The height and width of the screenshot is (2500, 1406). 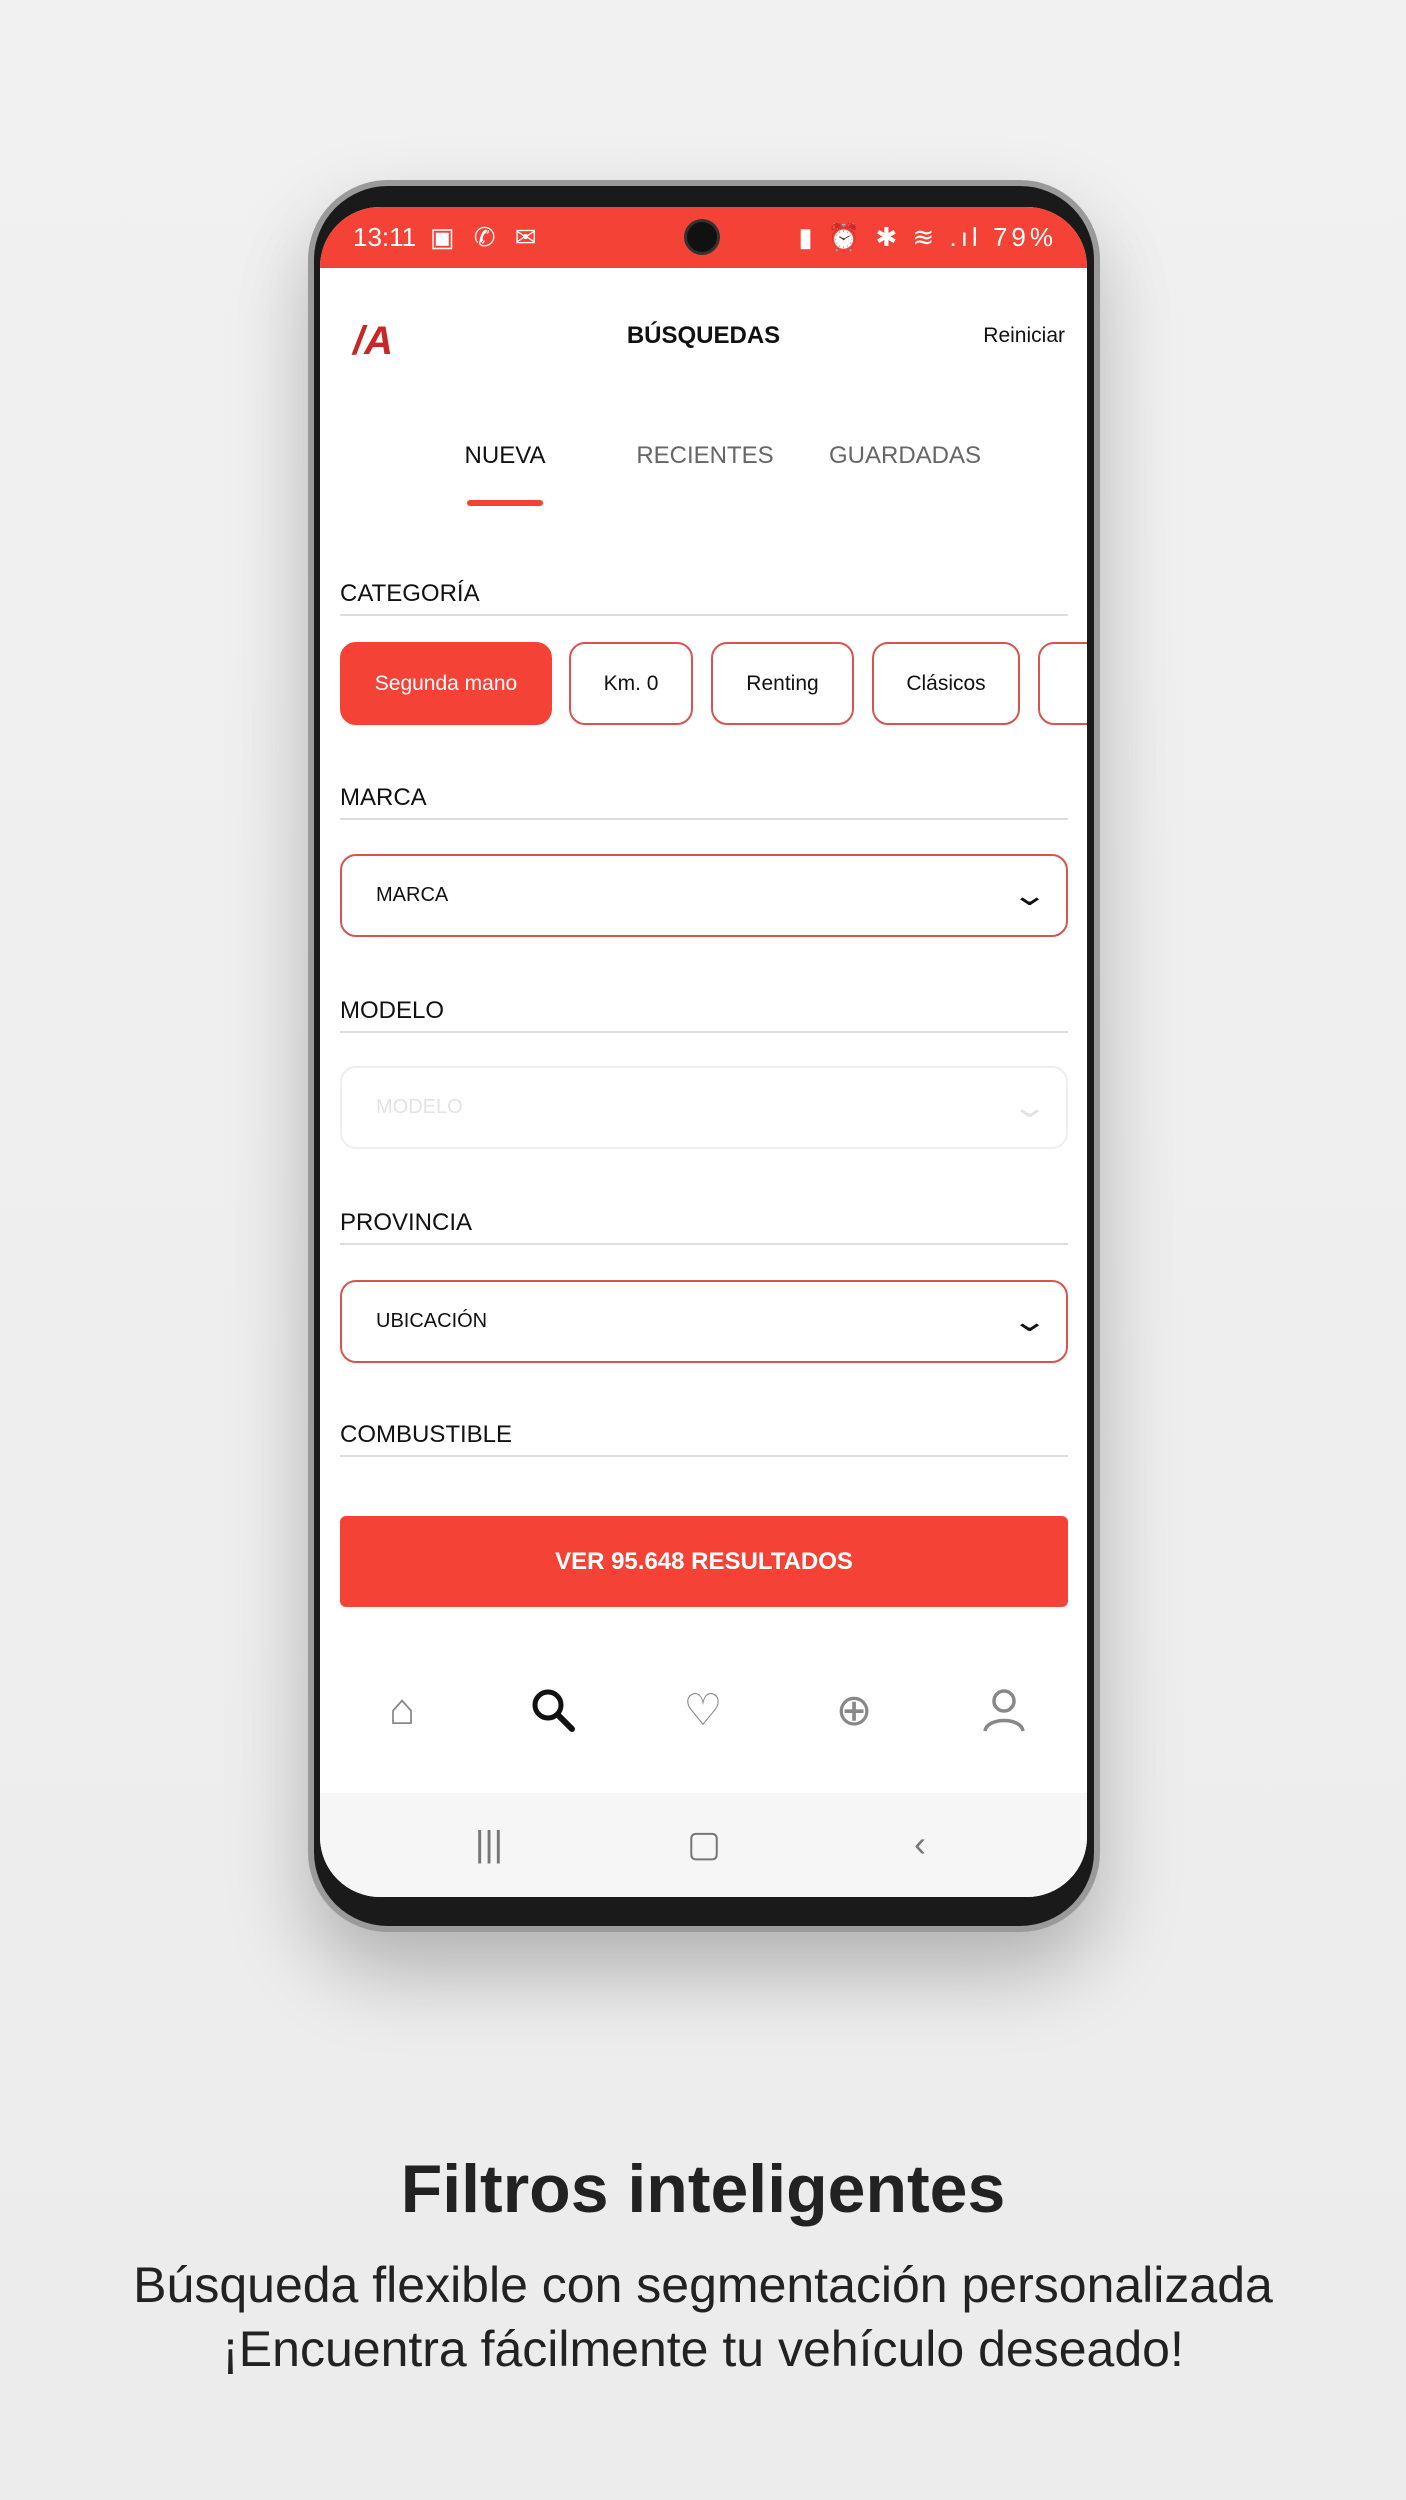 I want to click on category-label: CATEGORÍA, so click(x=704, y=598).